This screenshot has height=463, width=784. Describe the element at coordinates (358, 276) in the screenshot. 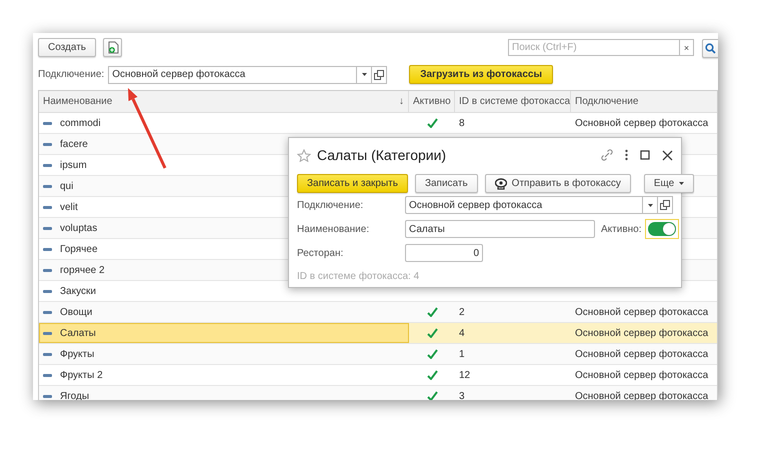

I see `id-note: ID в системе фотокасса: 4` at that location.